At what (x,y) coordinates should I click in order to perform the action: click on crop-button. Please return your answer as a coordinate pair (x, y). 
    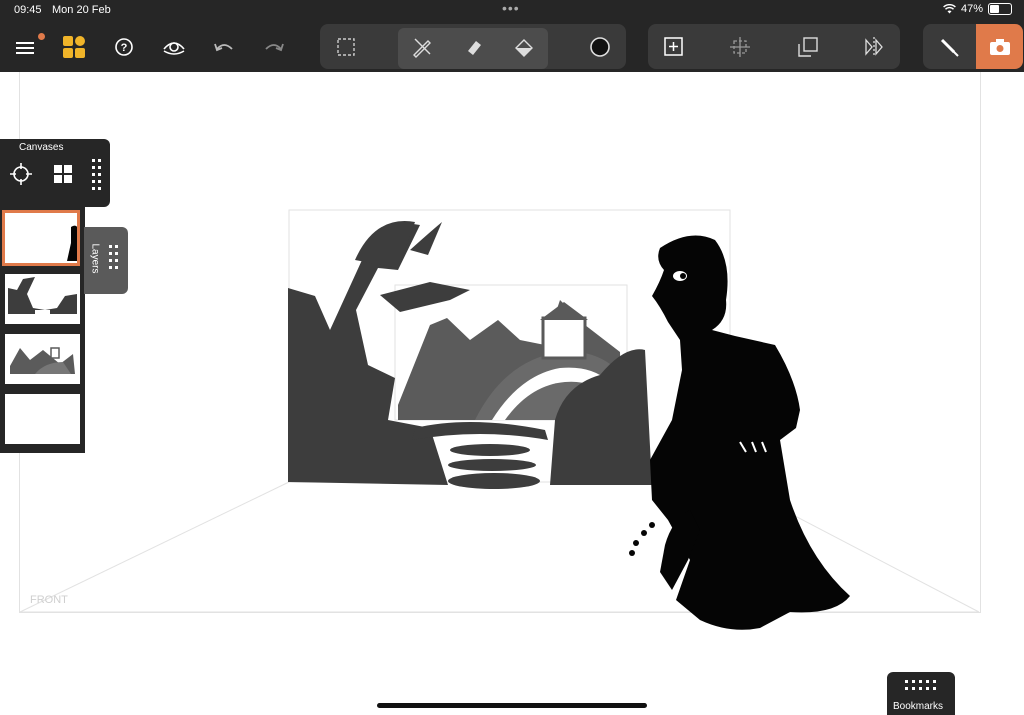
    Looking at the image, I should click on (740, 46).